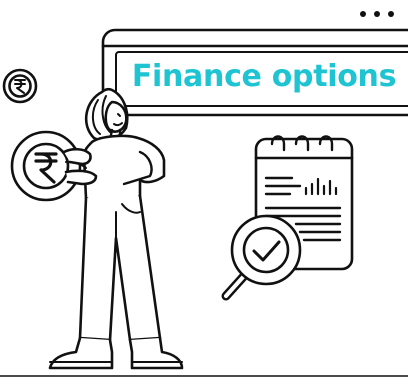 The height and width of the screenshot is (378, 408). What do you see at coordinates (264, 76) in the screenshot?
I see `finance-options-title: Finance options` at bounding box center [264, 76].